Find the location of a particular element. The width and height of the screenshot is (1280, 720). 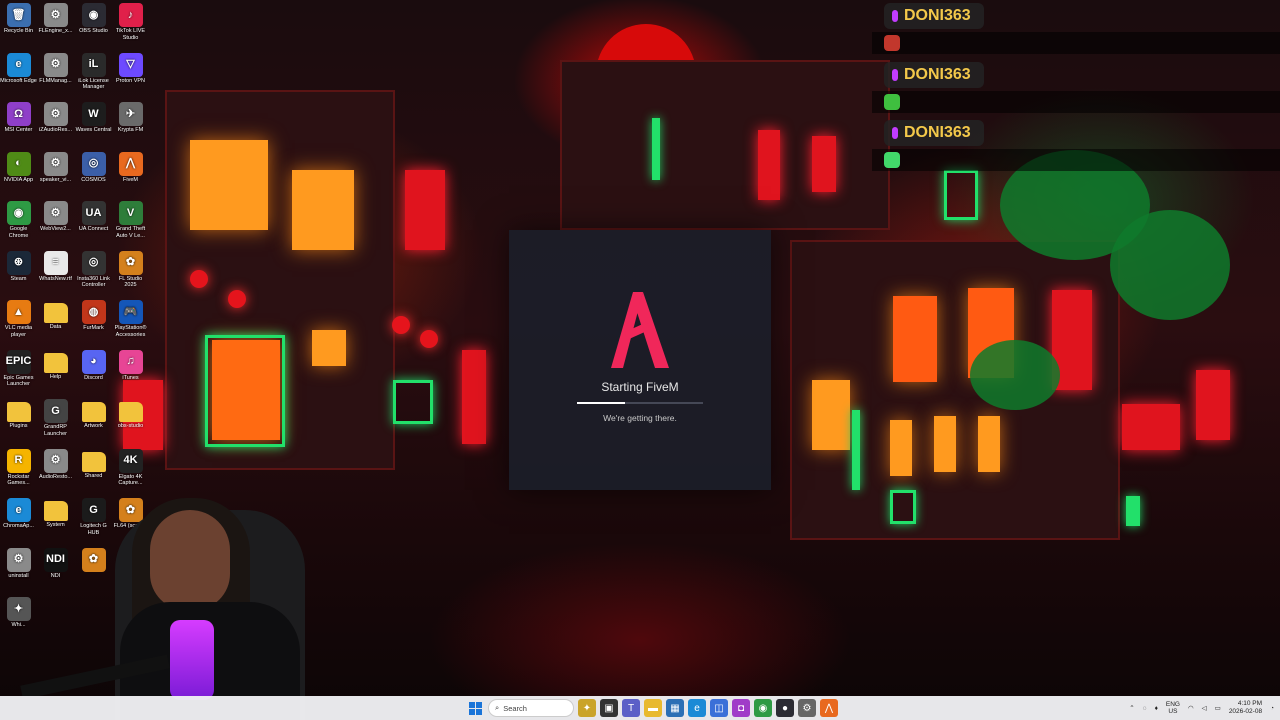

desktop-app-icon: 🗑 is located at coordinates (18, 15).